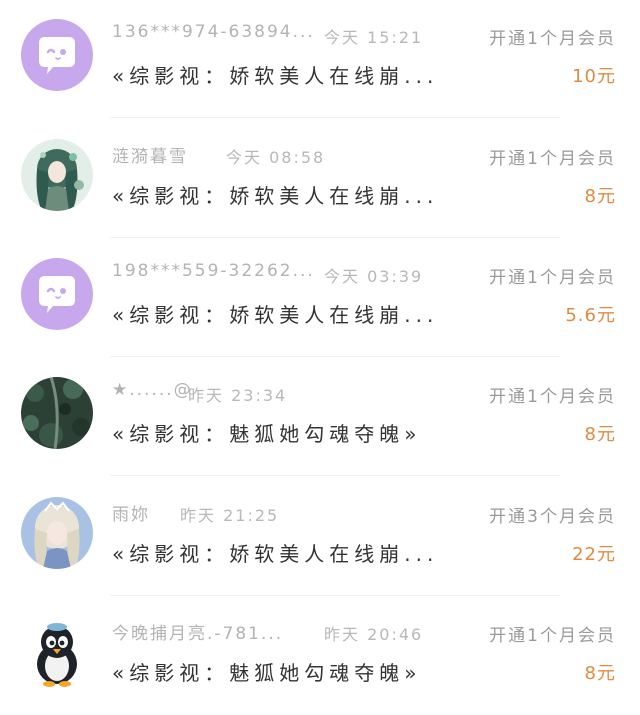 The height and width of the screenshot is (715, 640). I want to click on aerial-forest-avatar, so click(57, 413).